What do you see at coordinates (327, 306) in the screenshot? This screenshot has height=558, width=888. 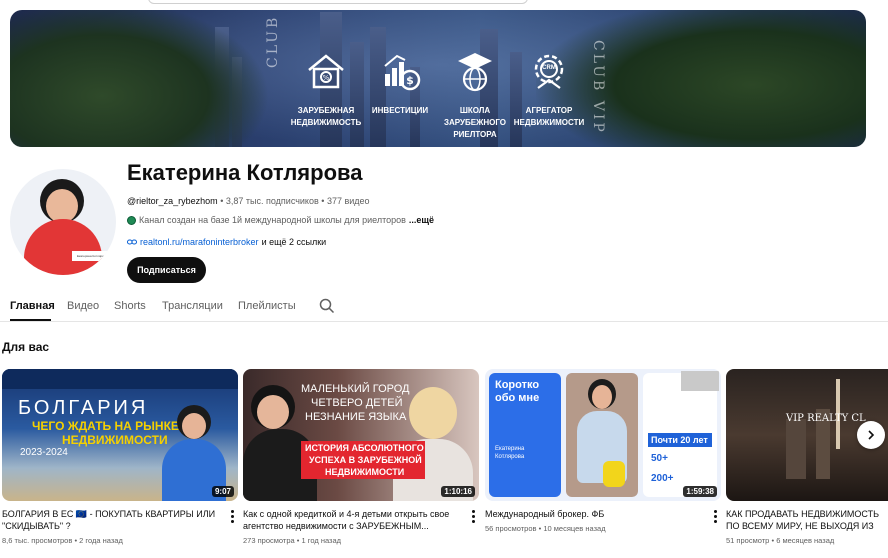 I see `search-icon` at bounding box center [327, 306].